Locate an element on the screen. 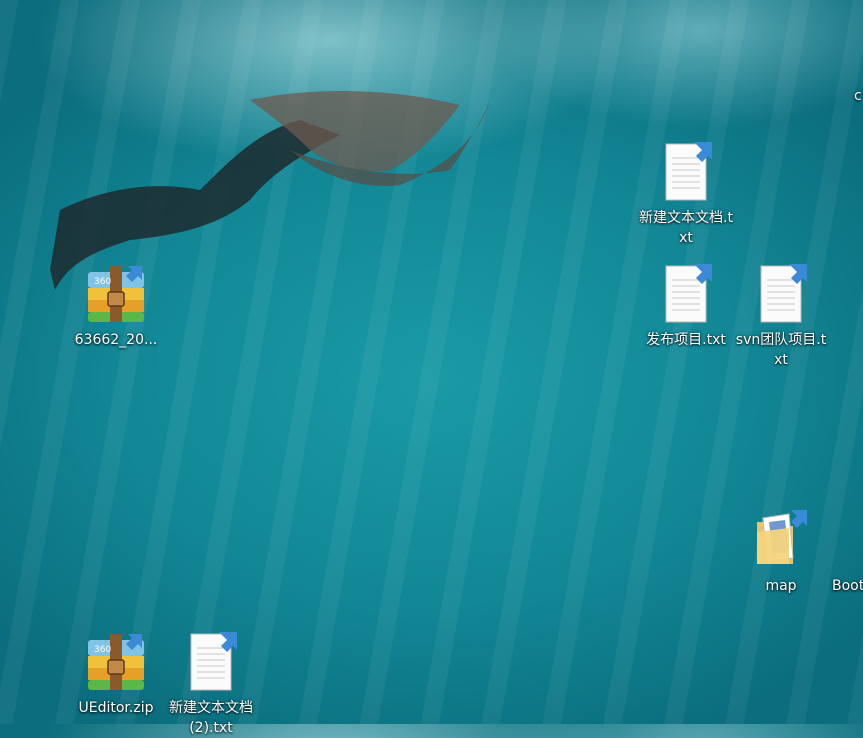  desktop-icon-publish-project: 发布项目.txt is located at coordinates (686, 306).